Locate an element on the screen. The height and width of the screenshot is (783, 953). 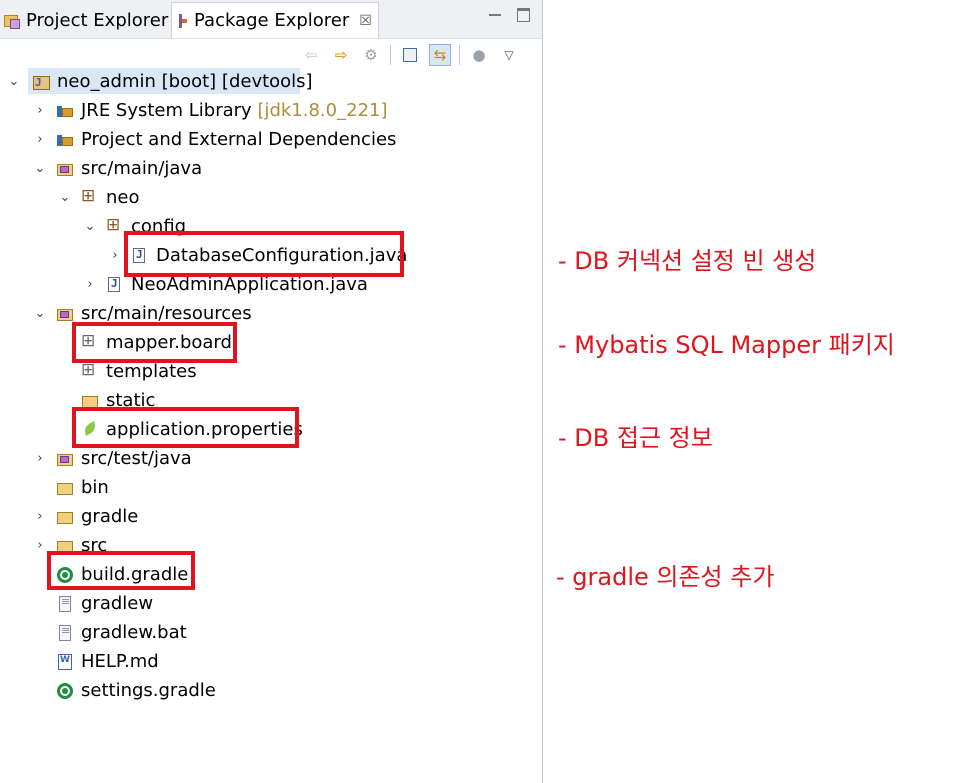
tree-item-dependencies: › Project and External Dependencies is located at coordinates (270, 139).